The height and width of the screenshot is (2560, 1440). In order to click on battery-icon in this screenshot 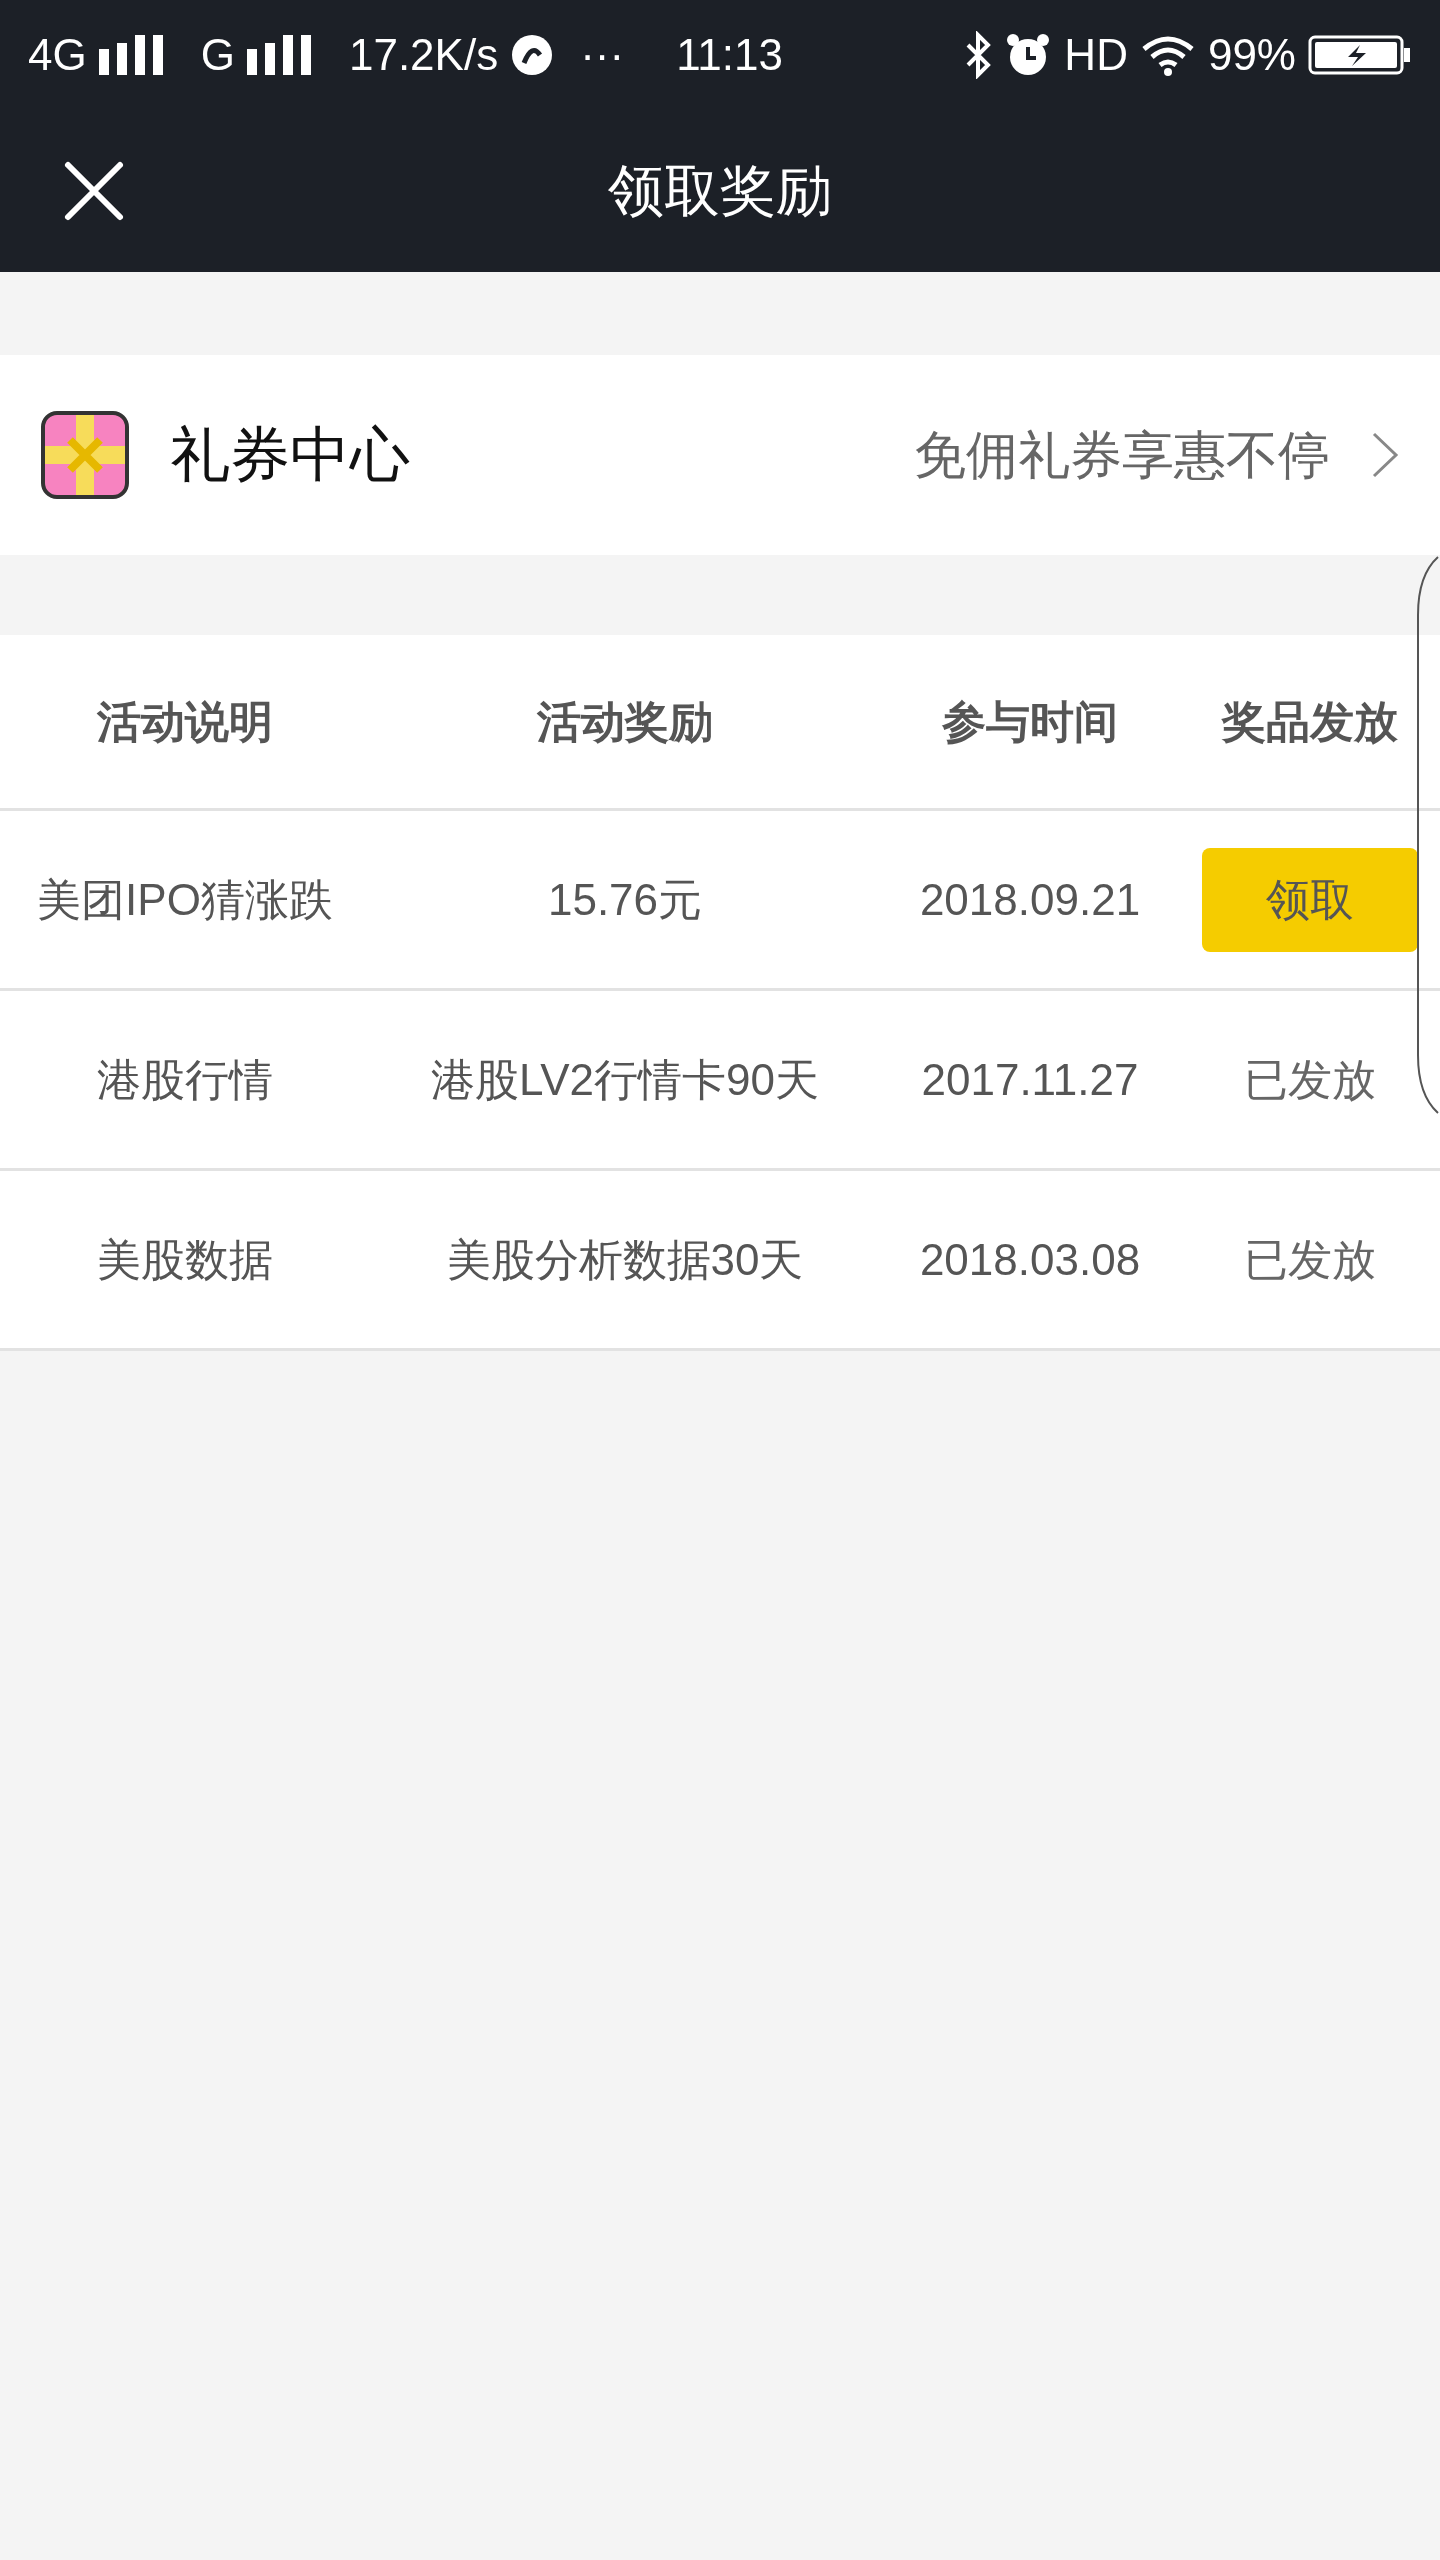, I will do `click(1360, 55)`.